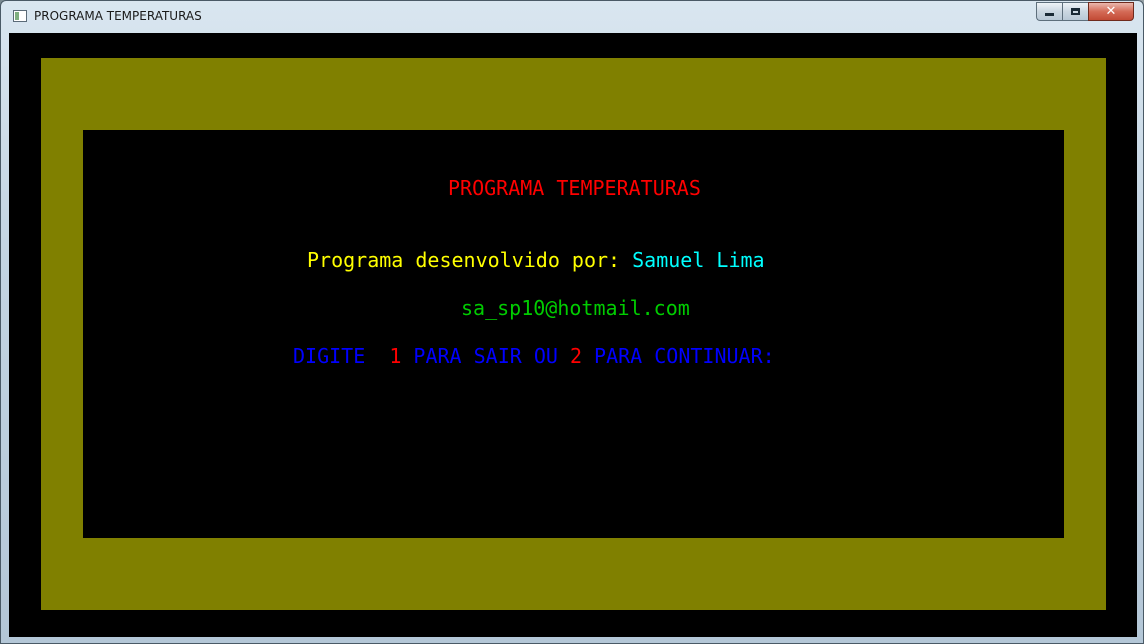 The height and width of the screenshot is (644, 1144). What do you see at coordinates (341, 356) in the screenshot?
I see `prompt-text-1: DIGITE` at bounding box center [341, 356].